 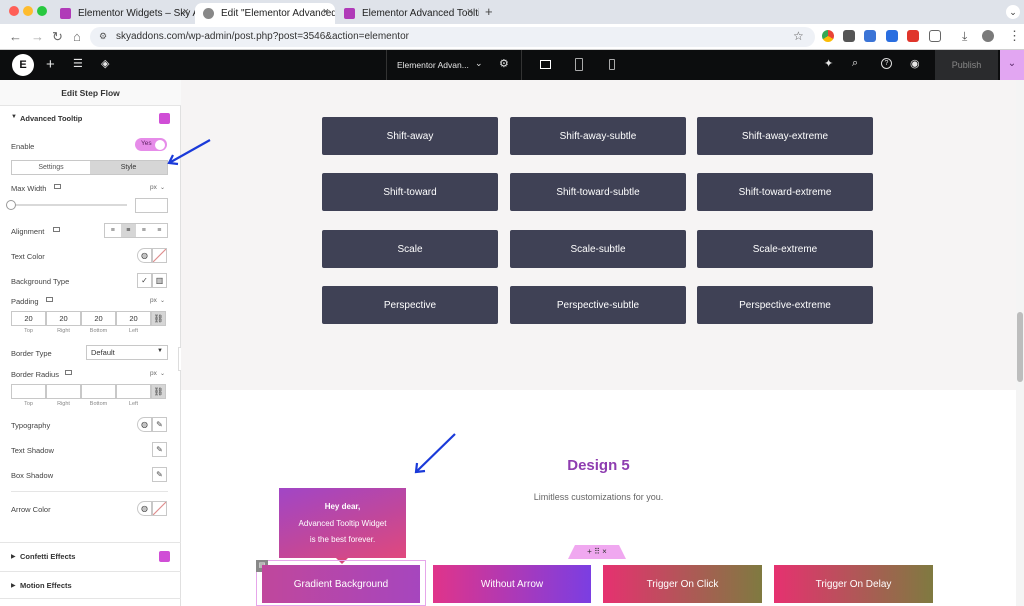 What do you see at coordinates (435, 453) in the screenshot?
I see `arrow-to-tooltip` at bounding box center [435, 453].